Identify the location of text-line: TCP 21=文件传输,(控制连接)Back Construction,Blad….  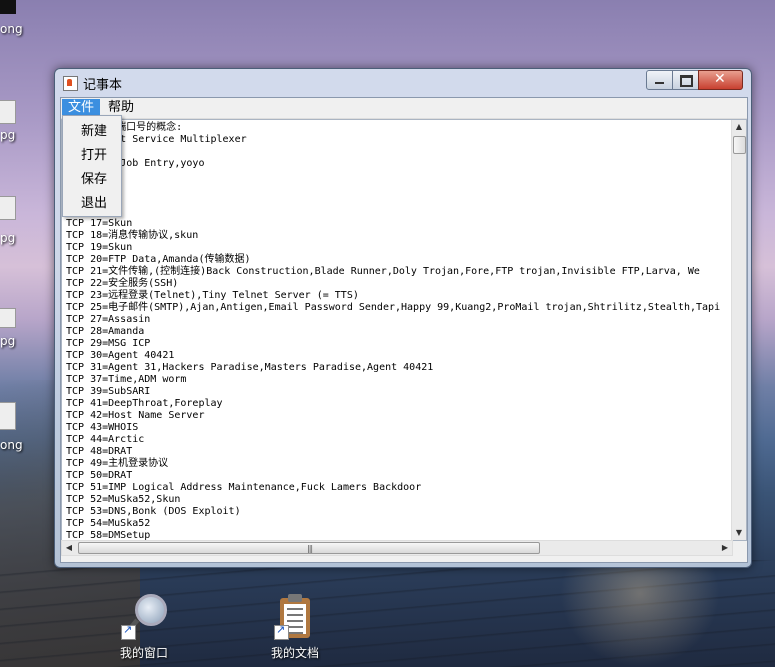
(383, 271).